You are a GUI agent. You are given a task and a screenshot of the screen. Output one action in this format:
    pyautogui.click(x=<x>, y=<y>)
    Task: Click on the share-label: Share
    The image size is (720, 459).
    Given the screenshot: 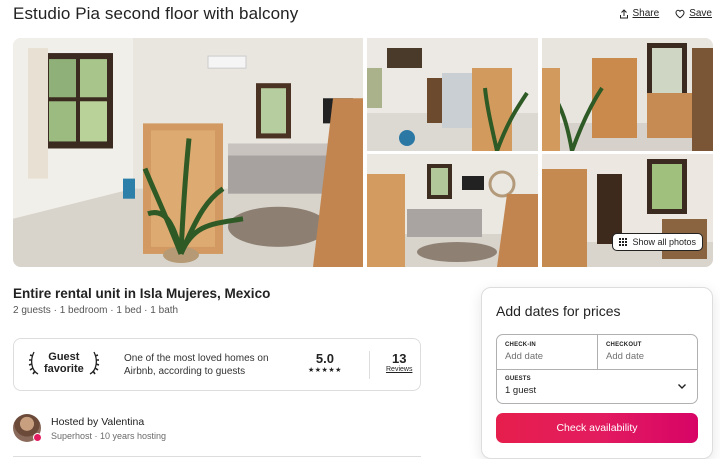 What is the action you would take?
    pyautogui.click(x=646, y=13)
    